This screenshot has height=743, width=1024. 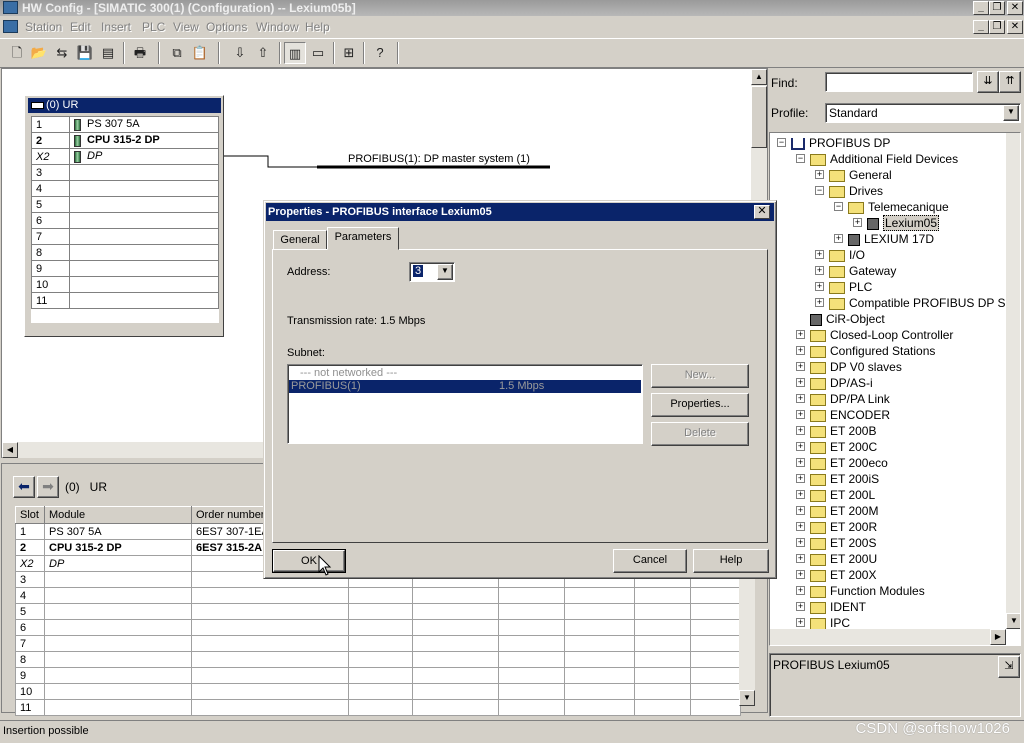 I want to click on table-row: 6, so click(x=378, y=627).